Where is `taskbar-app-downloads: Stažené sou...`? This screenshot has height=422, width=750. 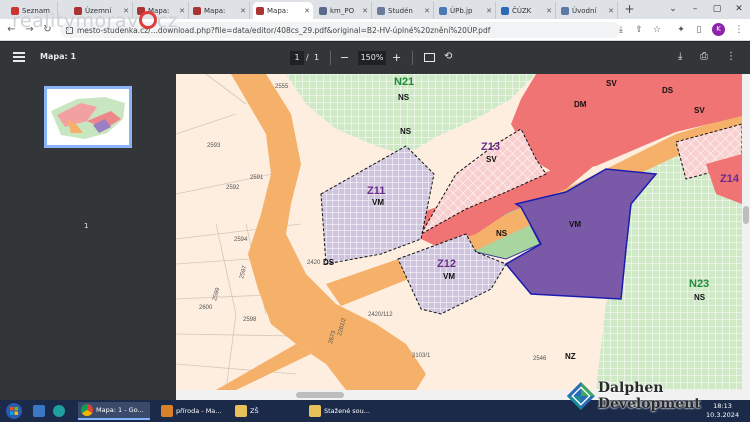 taskbar-app-downloads: Stažené sou... is located at coordinates (342, 411).